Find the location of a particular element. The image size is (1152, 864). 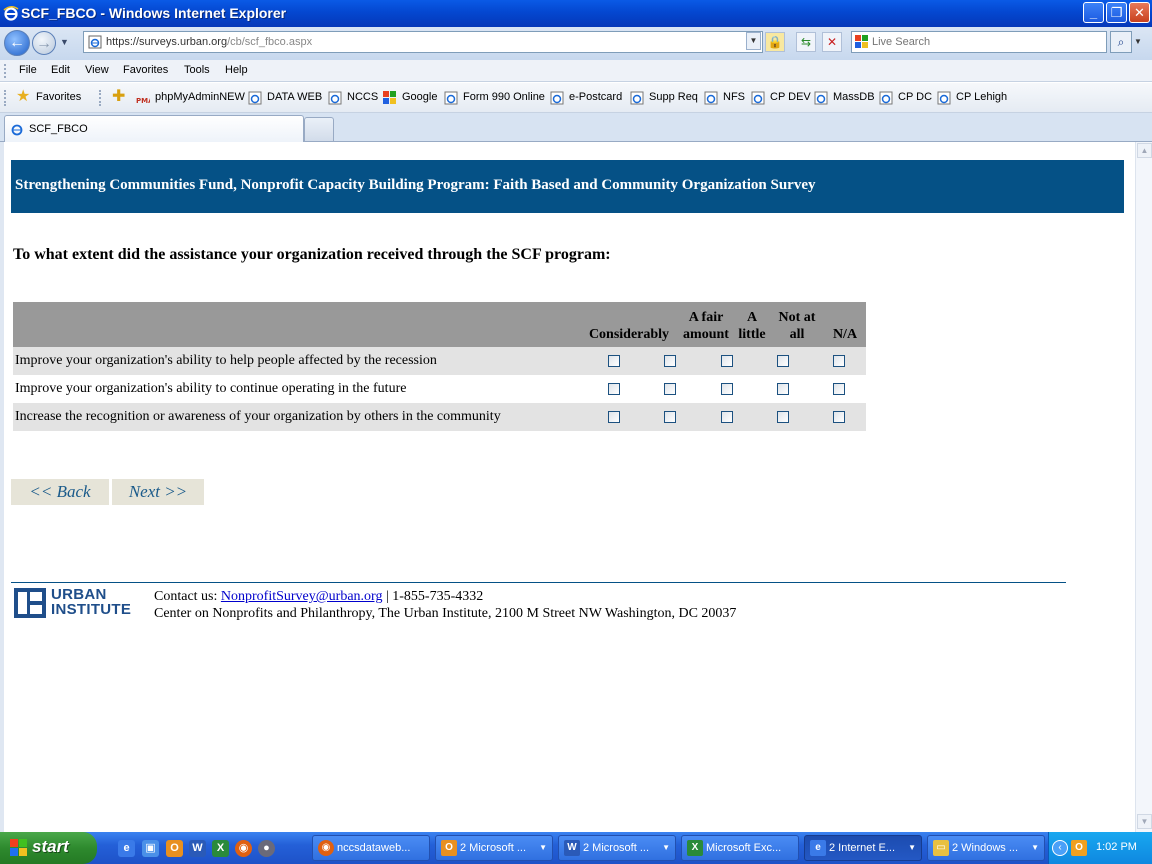

lock-icon: 🔒 is located at coordinates (775, 42).